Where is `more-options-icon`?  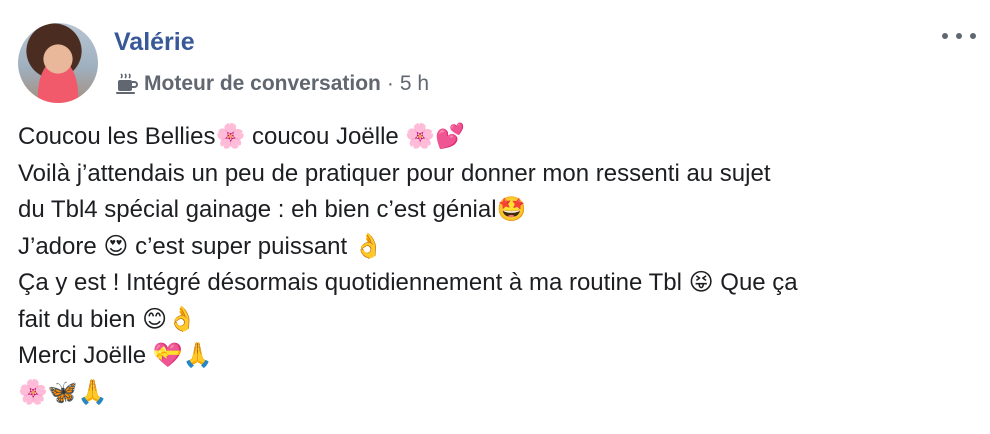
more-options-icon is located at coordinates (959, 36).